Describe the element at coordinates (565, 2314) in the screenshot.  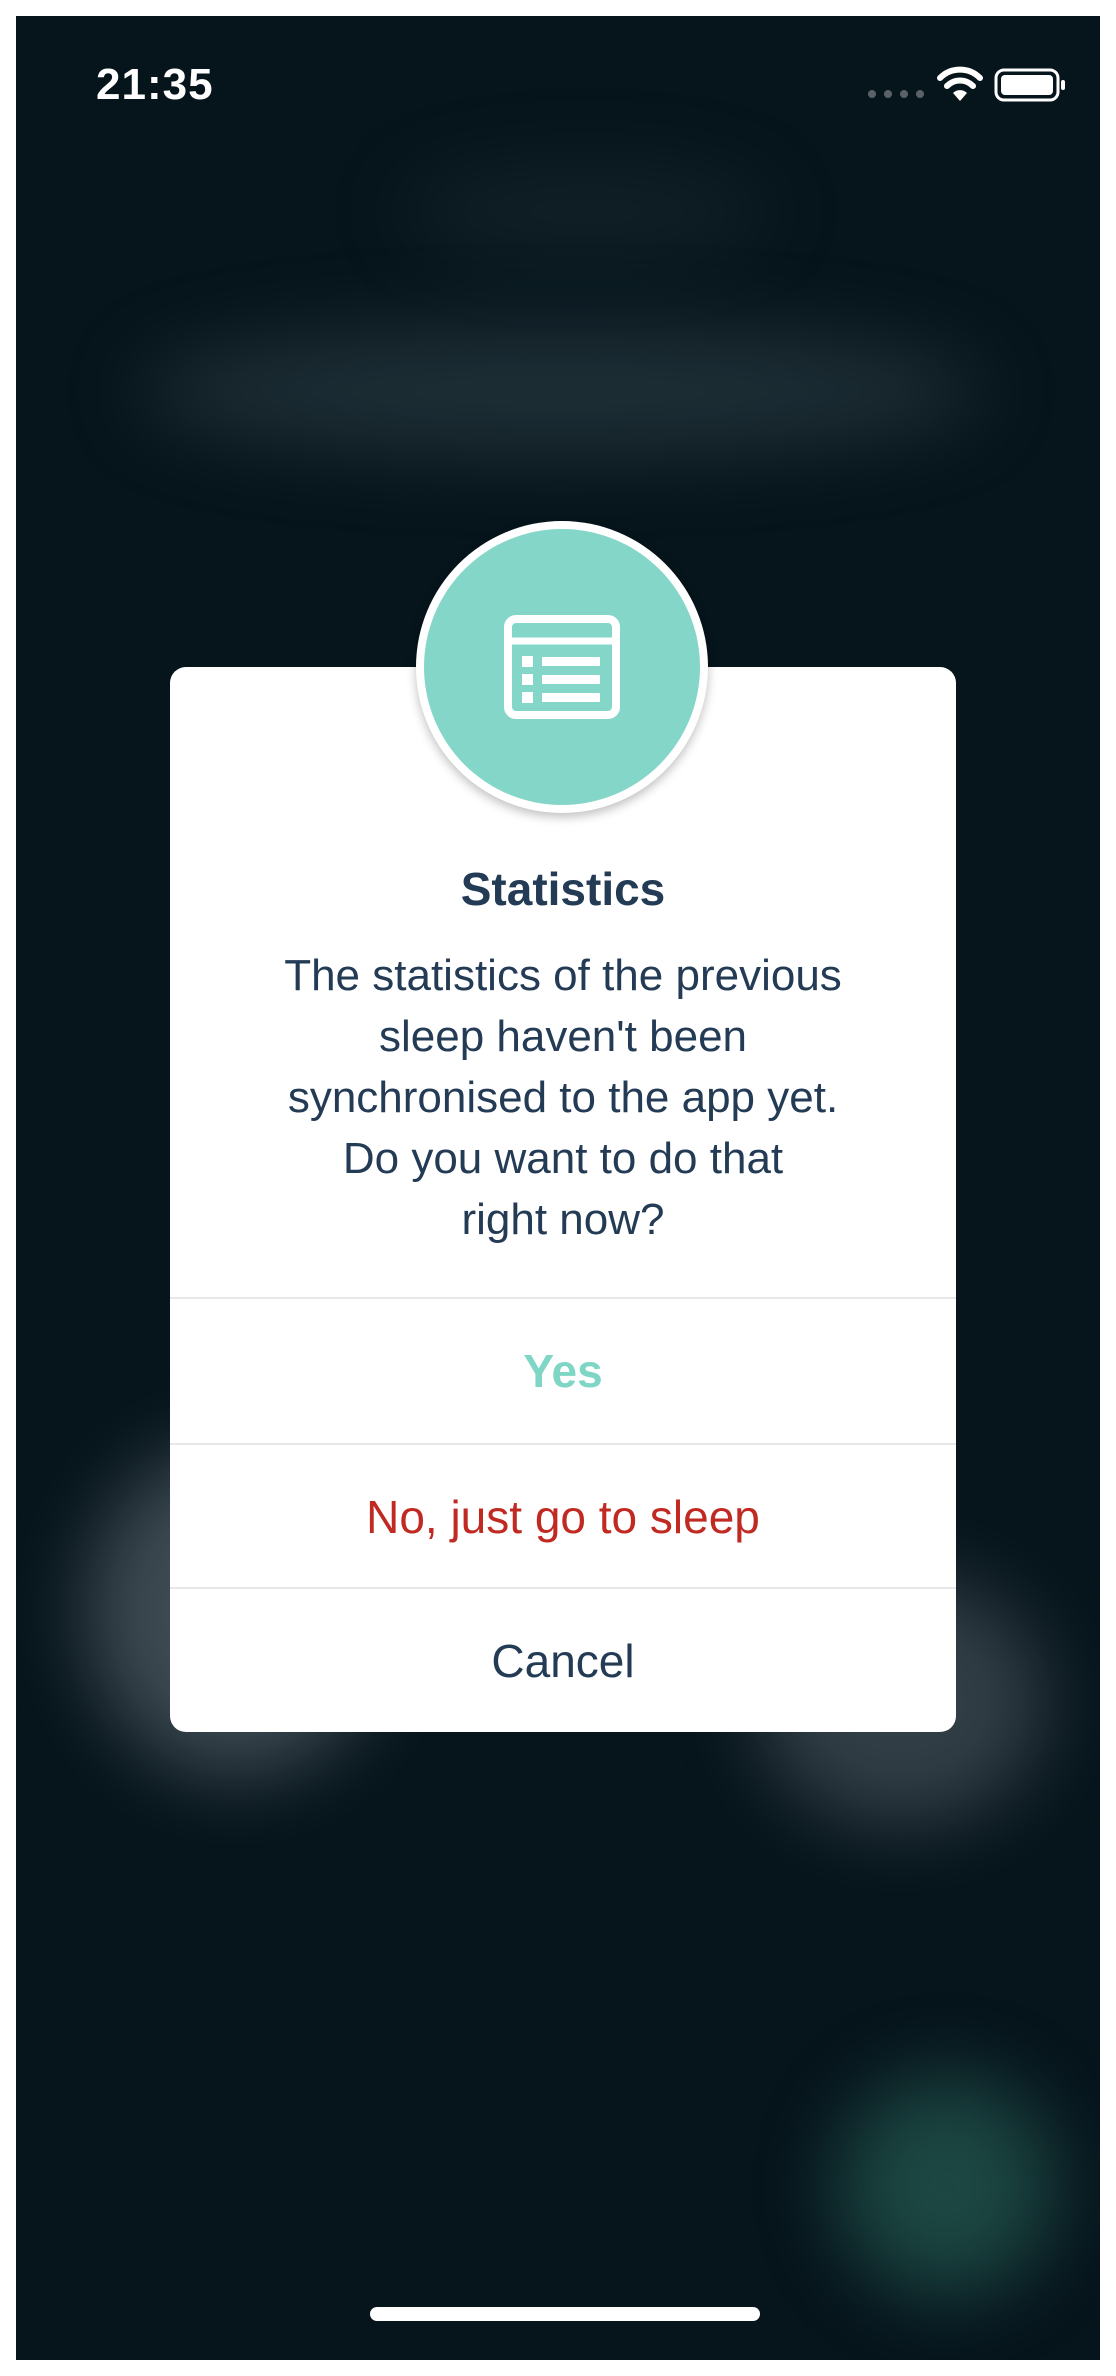
I see `home-indicator` at that location.